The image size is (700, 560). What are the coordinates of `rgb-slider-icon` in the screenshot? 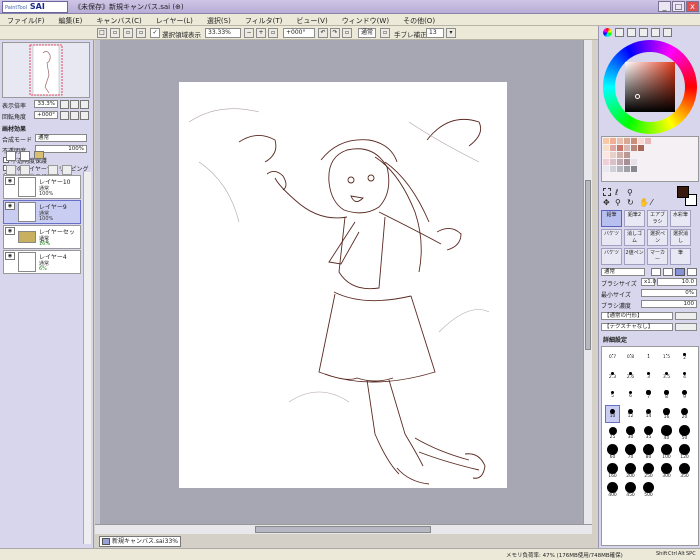 It's located at (619, 32).